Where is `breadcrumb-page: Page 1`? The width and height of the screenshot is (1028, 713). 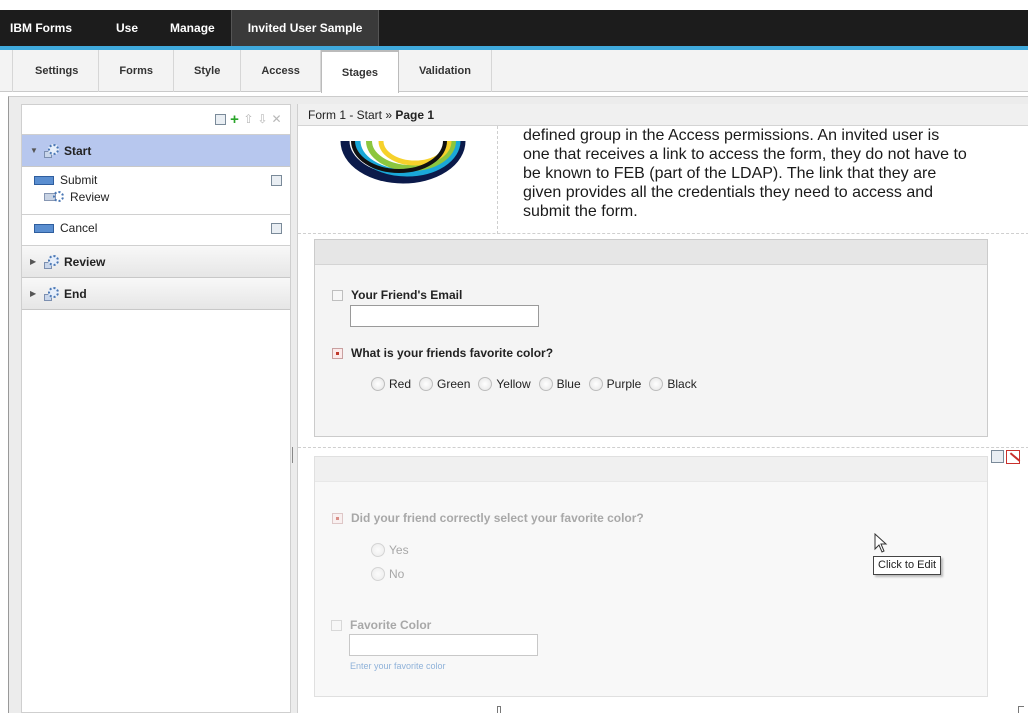 breadcrumb-page: Page 1 is located at coordinates (415, 115).